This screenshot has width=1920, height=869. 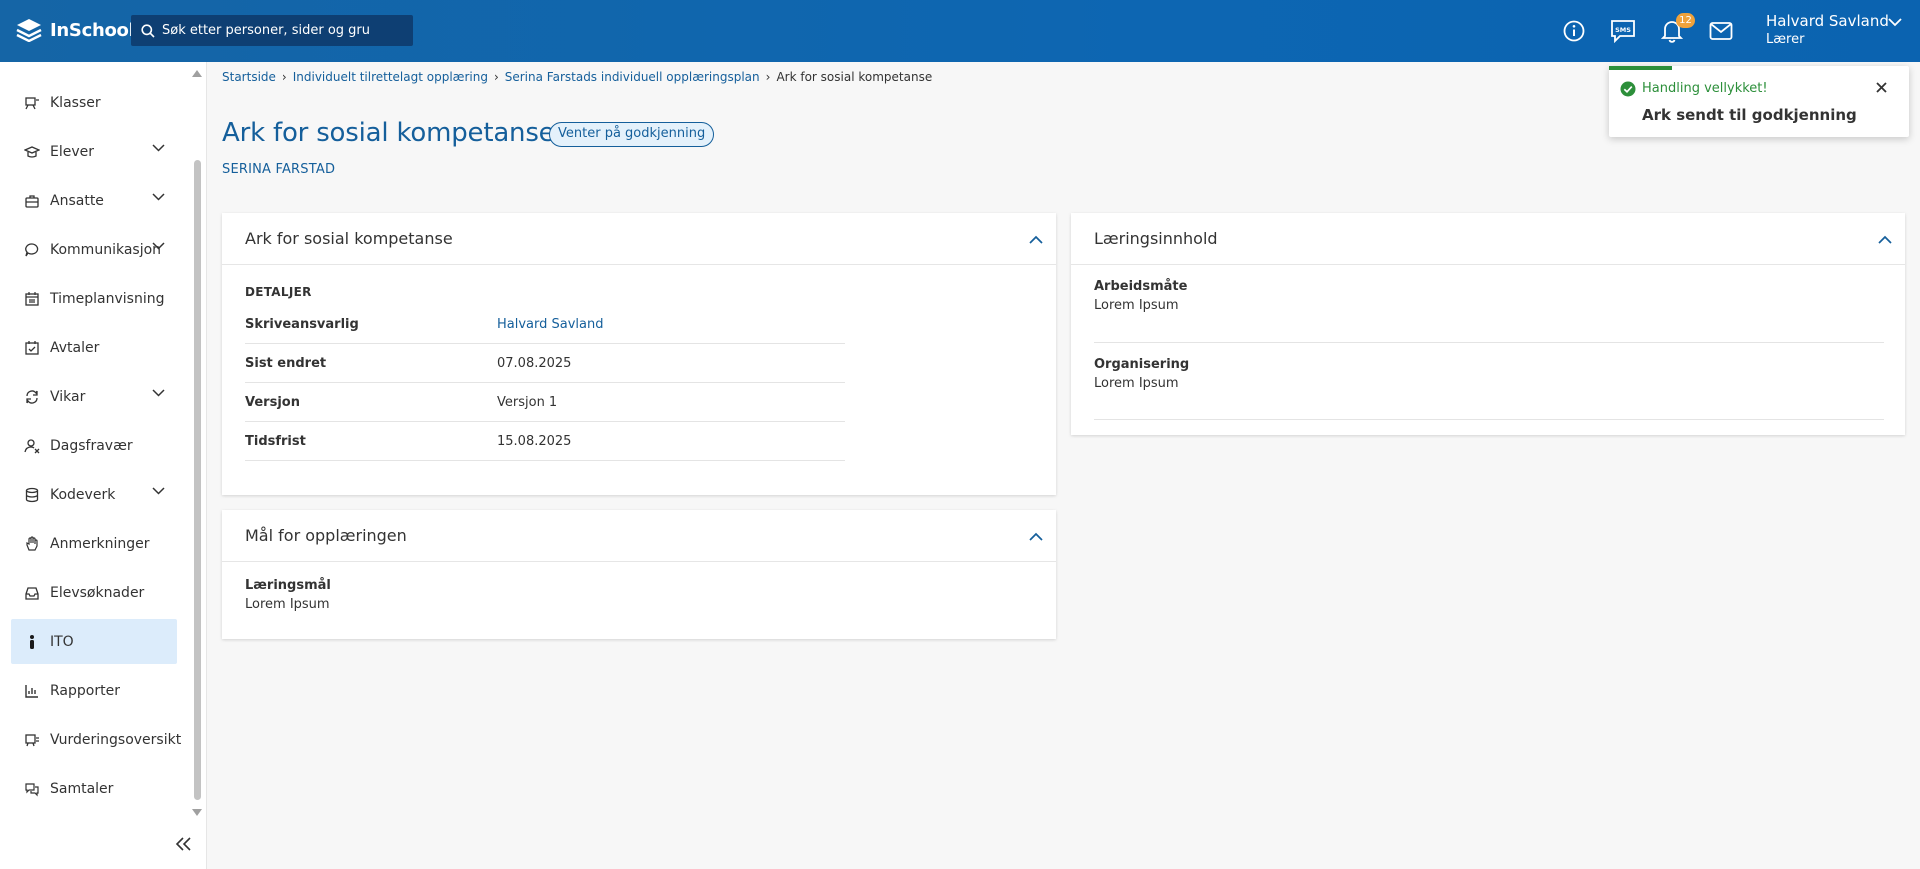 What do you see at coordinates (545, 363) in the screenshot?
I see `detail-row: Sist endret 07.08.2025` at bounding box center [545, 363].